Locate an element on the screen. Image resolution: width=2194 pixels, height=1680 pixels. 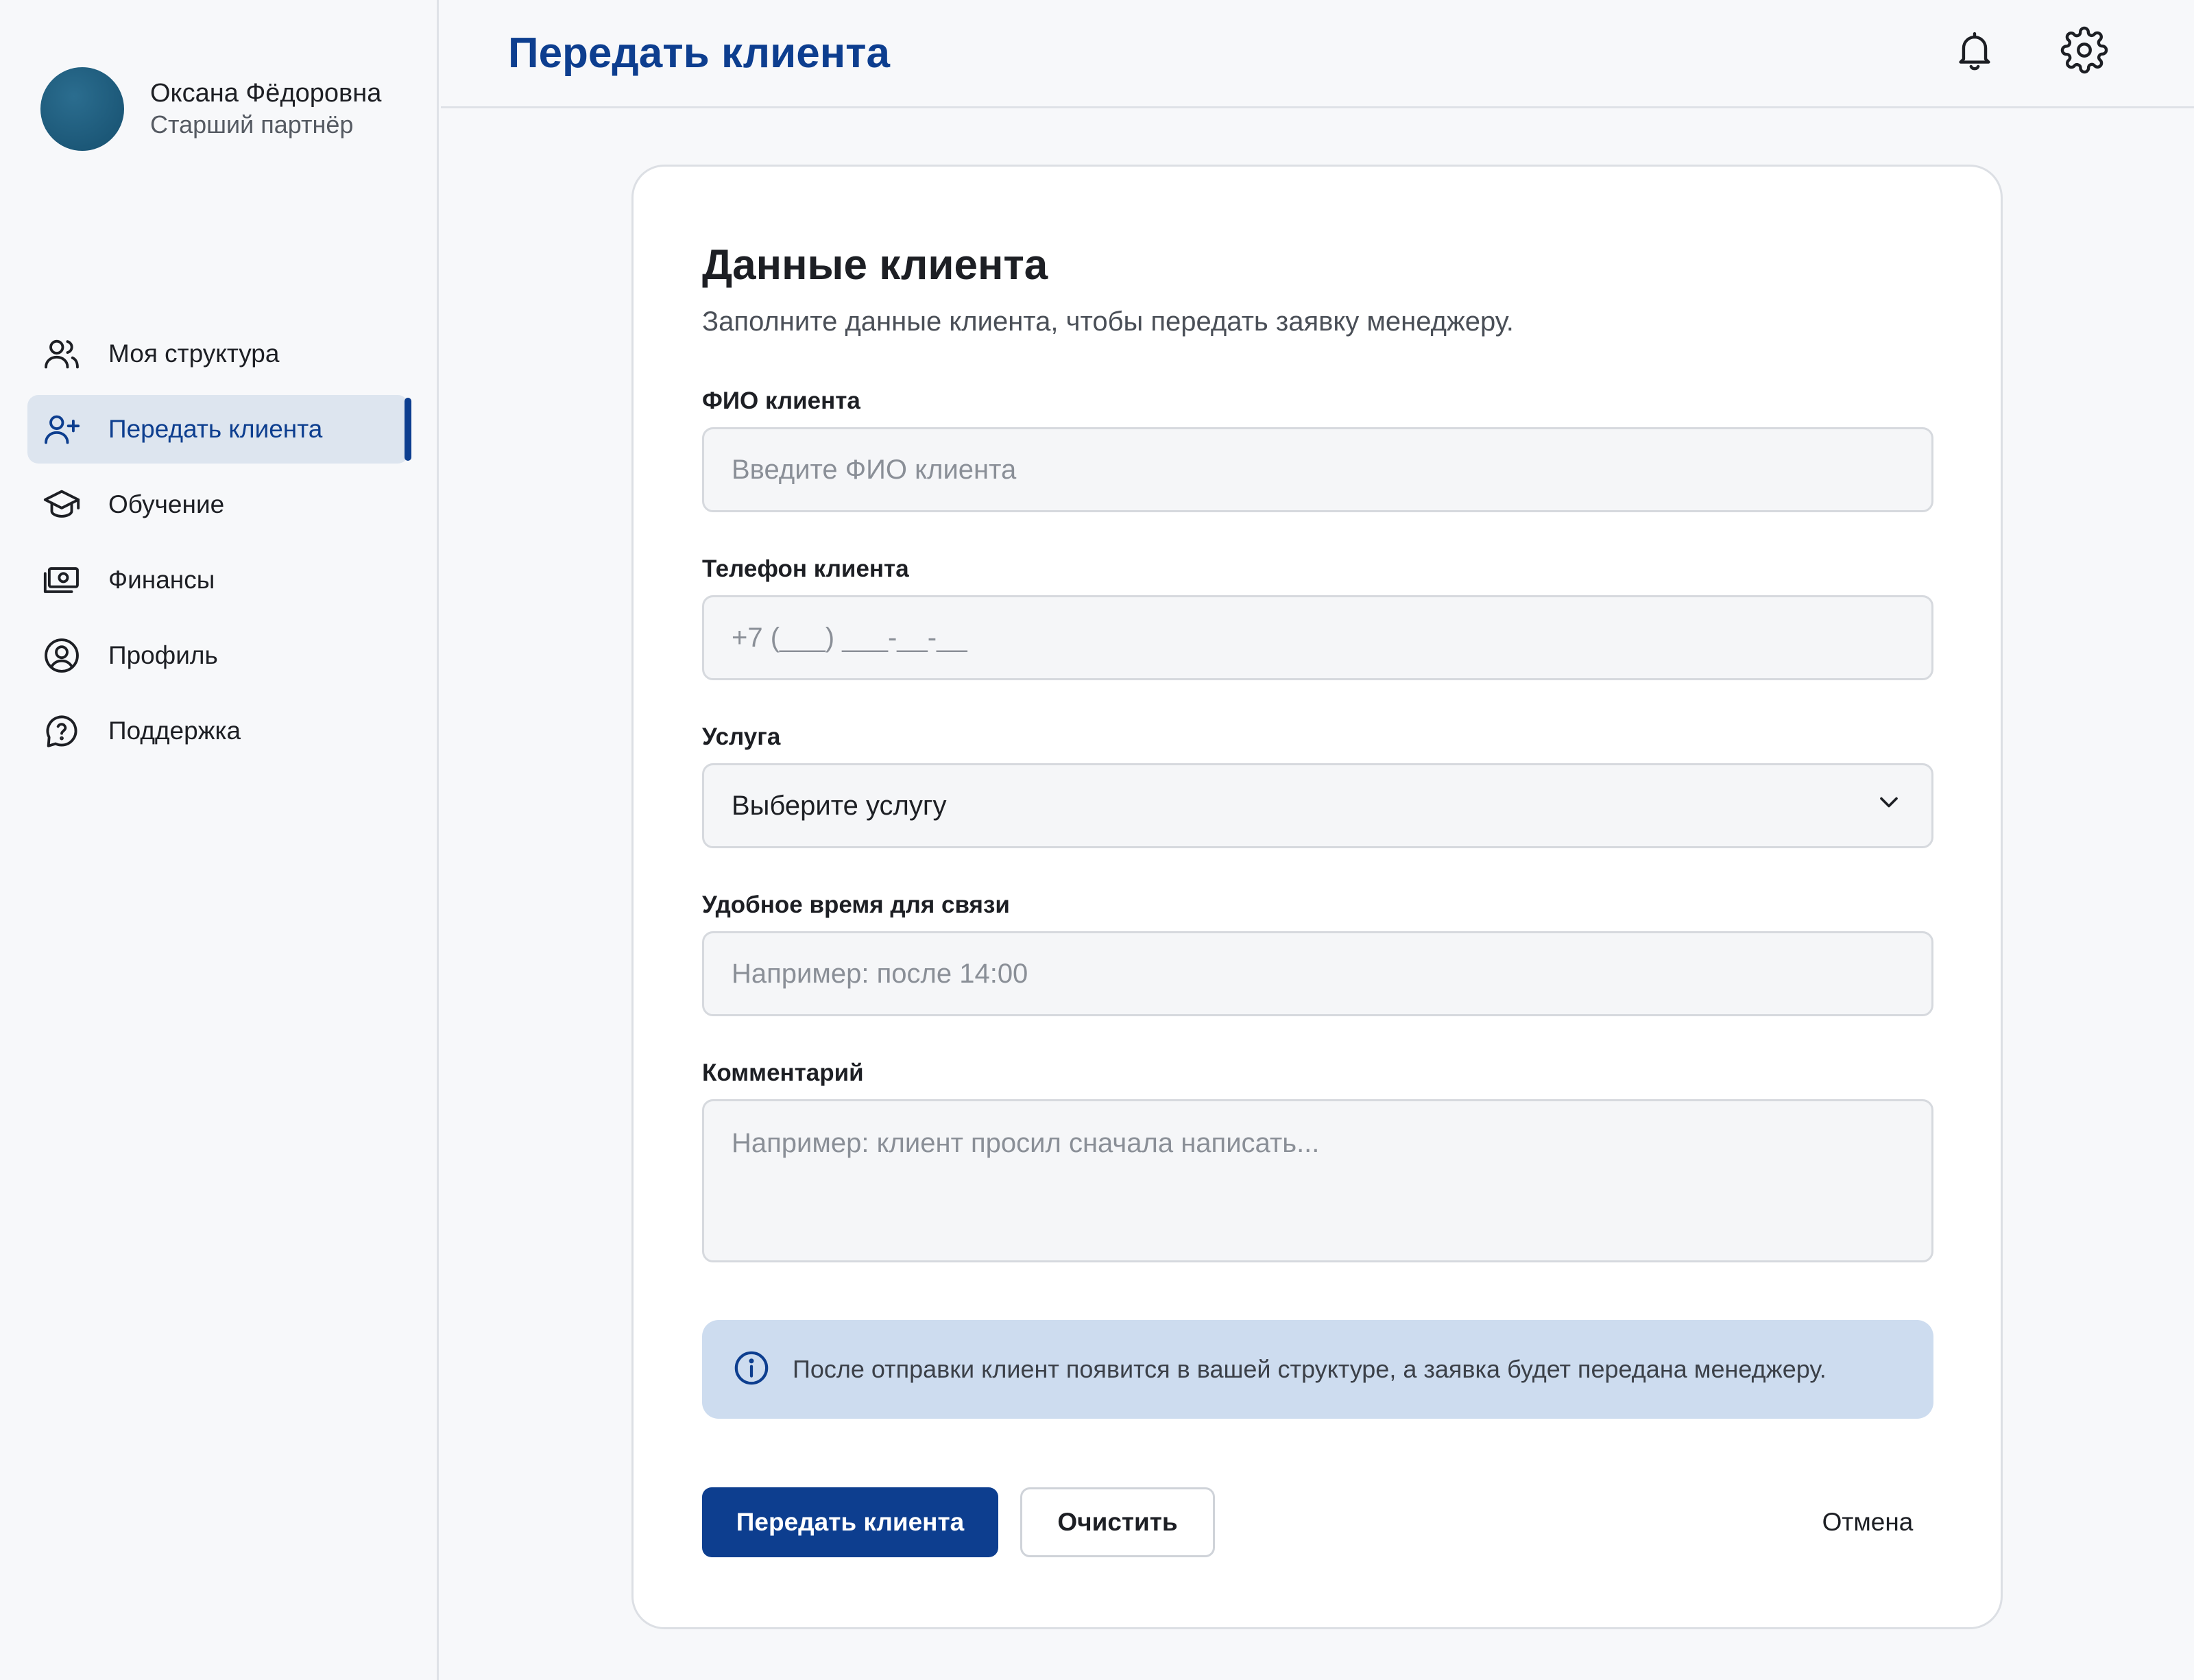
sidebar-item-label: Профиль is located at coordinates (163, 655).